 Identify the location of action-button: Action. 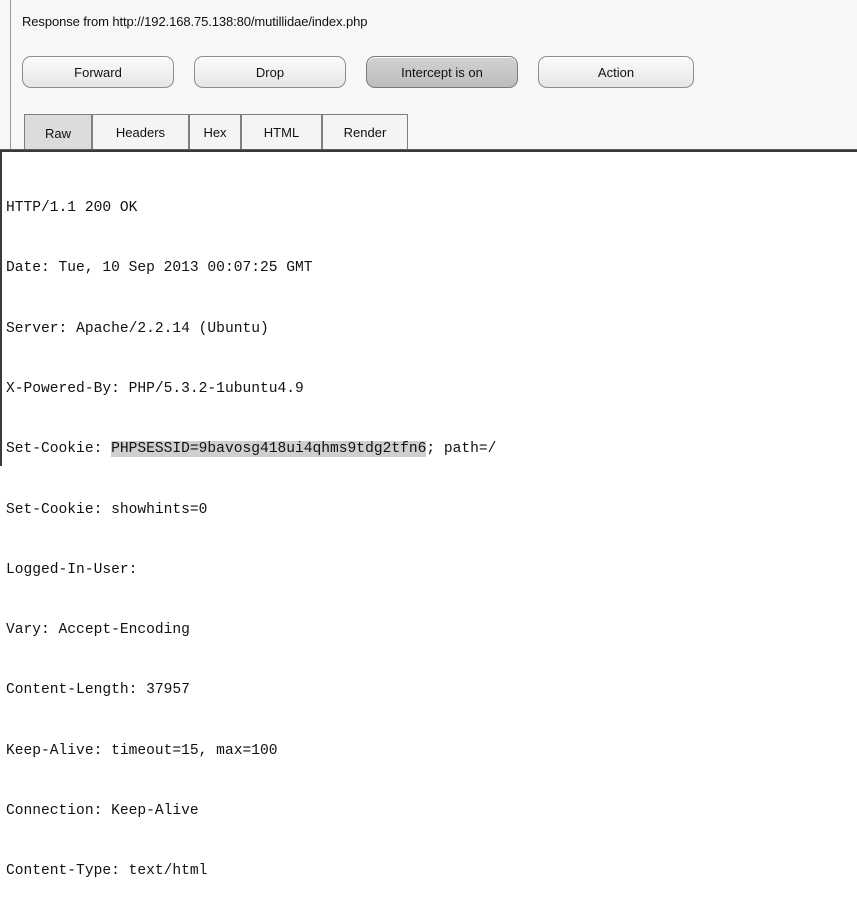
(616, 72).